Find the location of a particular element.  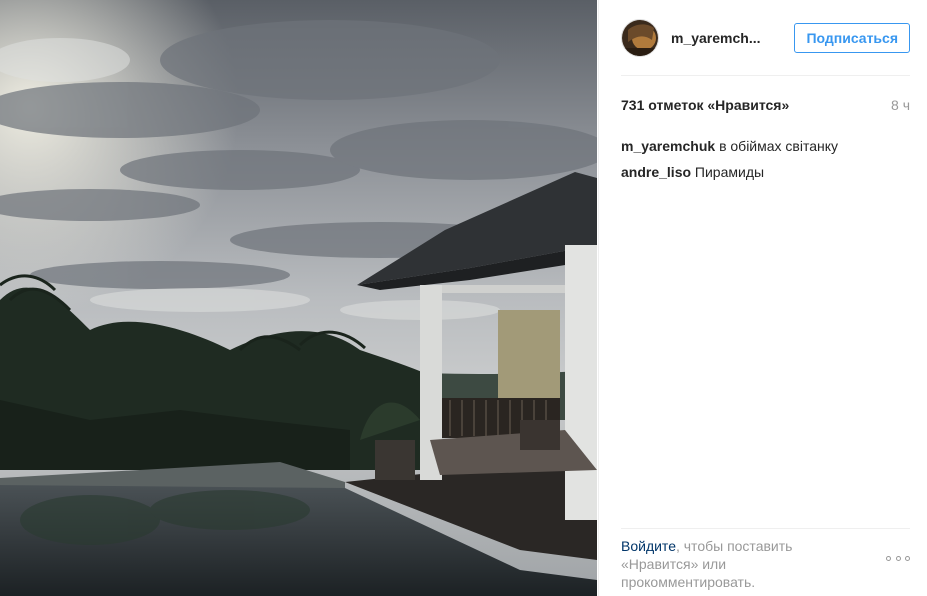

comment: m_yaremchuk в обіймах світанку is located at coordinates (765, 146).